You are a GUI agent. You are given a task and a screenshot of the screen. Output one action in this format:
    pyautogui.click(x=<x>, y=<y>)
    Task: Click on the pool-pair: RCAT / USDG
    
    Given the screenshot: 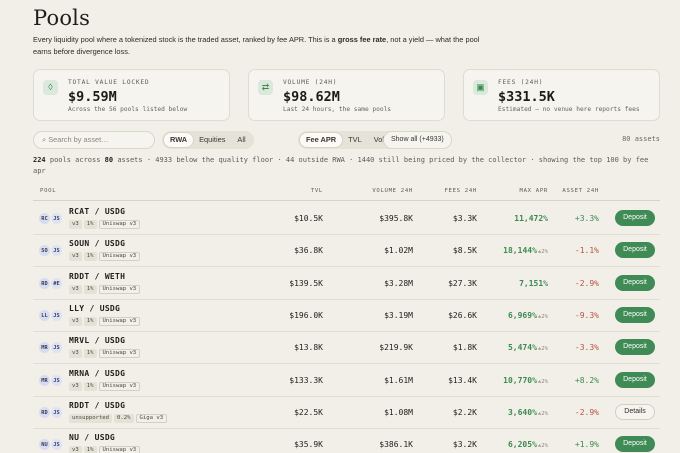 What is the action you would take?
    pyautogui.click(x=97, y=211)
    